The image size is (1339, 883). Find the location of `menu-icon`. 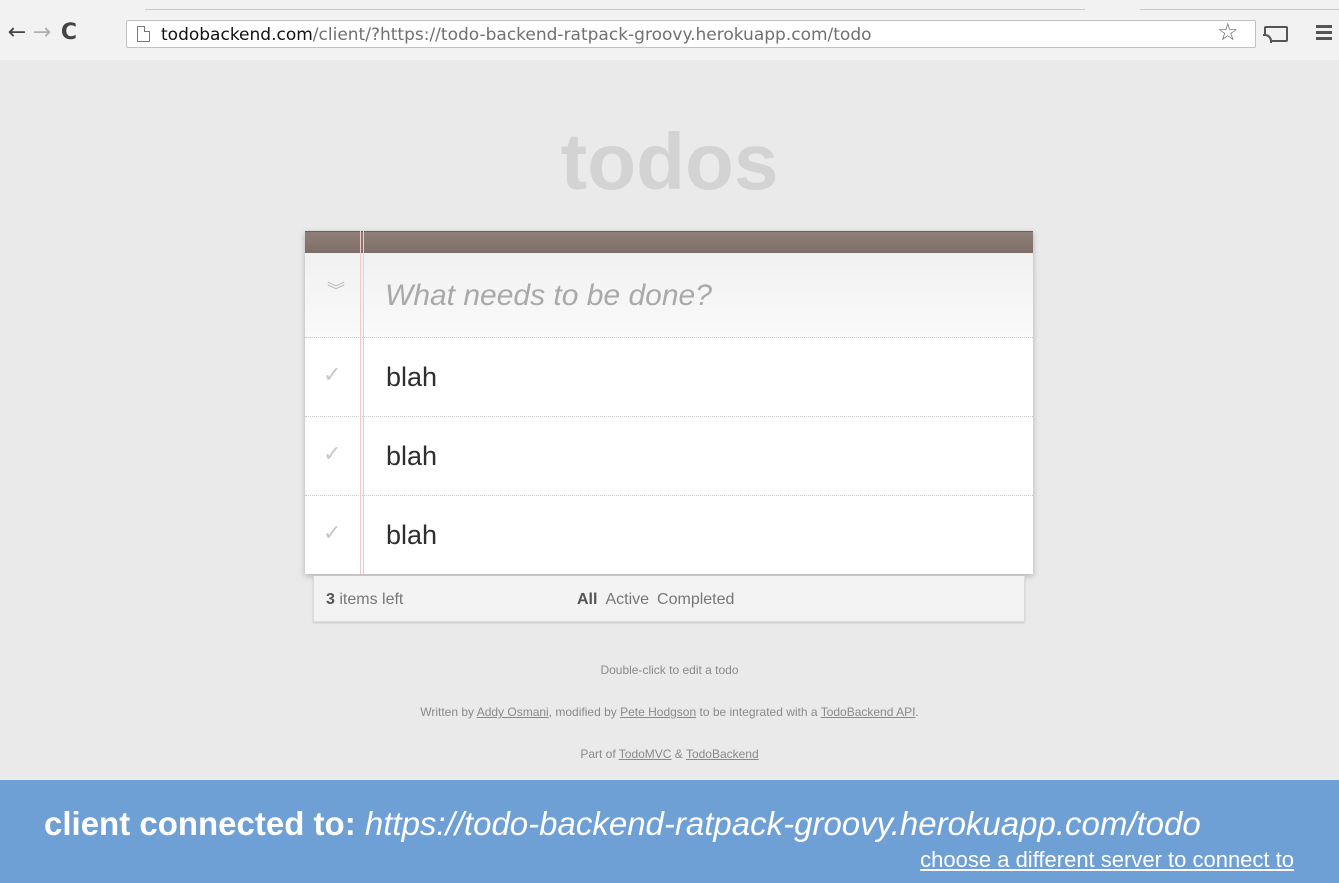

menu-icon is located at coordinates (1324, 33).